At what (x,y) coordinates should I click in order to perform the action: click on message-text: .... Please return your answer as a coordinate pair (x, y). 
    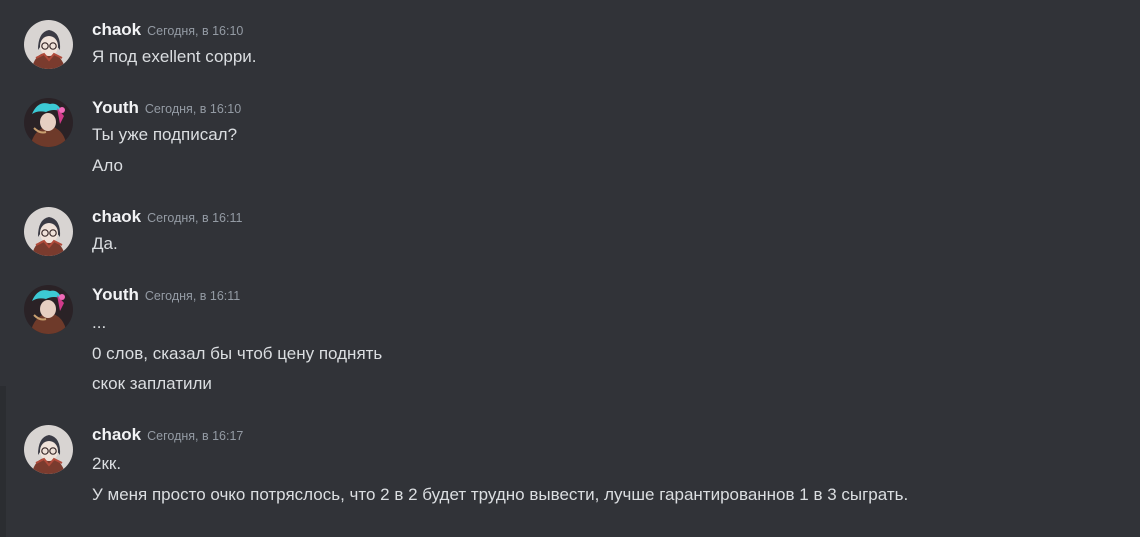
    Looking at the image, I should click on (99, 322).